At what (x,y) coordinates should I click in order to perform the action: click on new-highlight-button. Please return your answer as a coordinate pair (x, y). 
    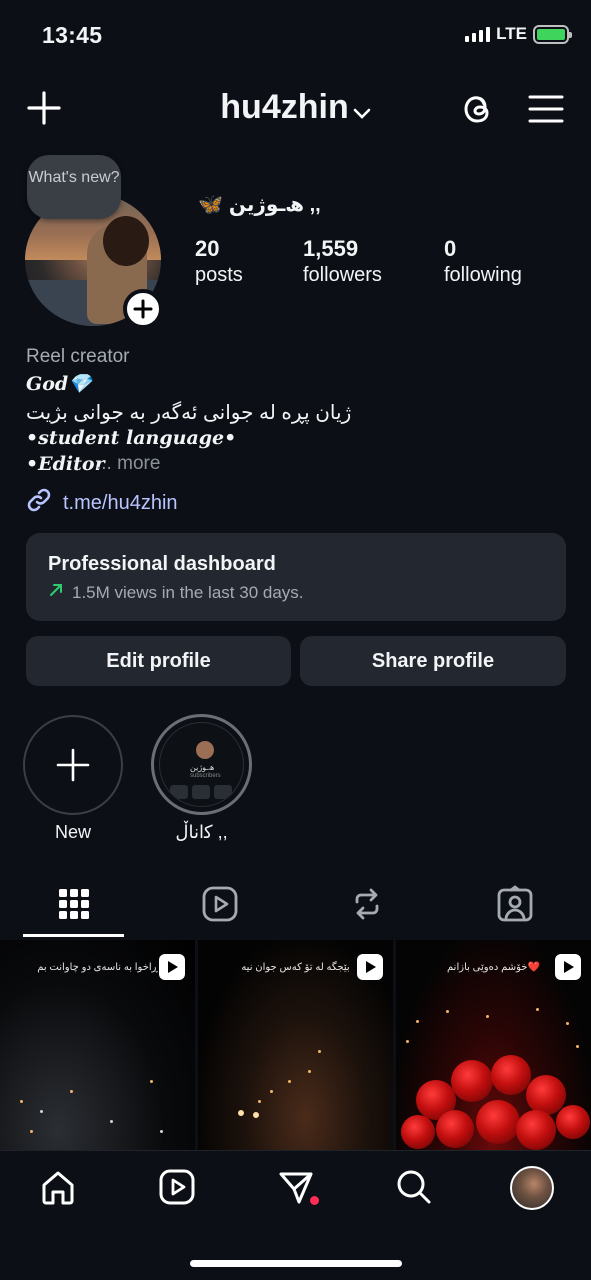
    Looking at the image, I should click on (73, 765).